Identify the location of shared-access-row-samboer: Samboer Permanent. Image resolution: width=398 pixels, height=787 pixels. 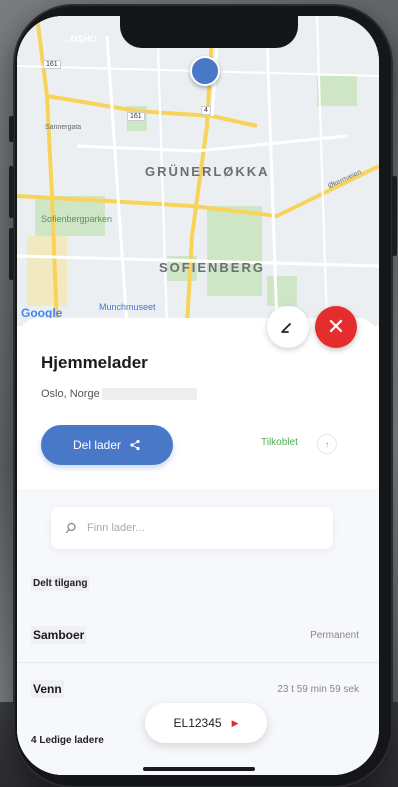
(198, 637).